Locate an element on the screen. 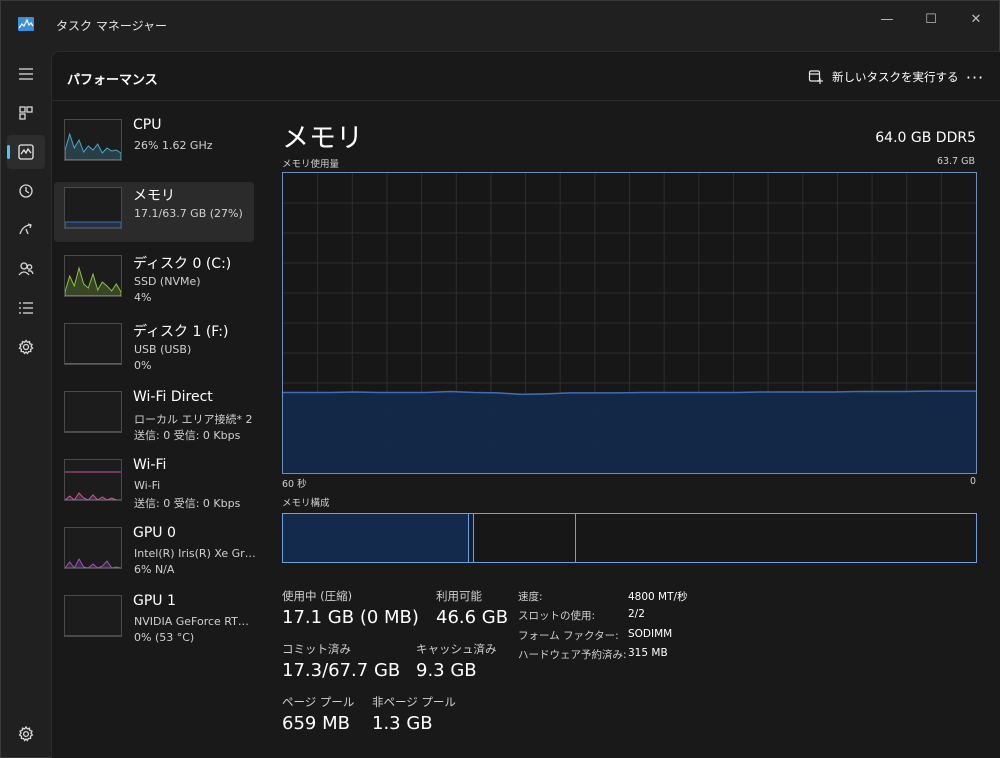 The image size is (1000, 758). minimize-icon: — is located at coordinates (887, 19).